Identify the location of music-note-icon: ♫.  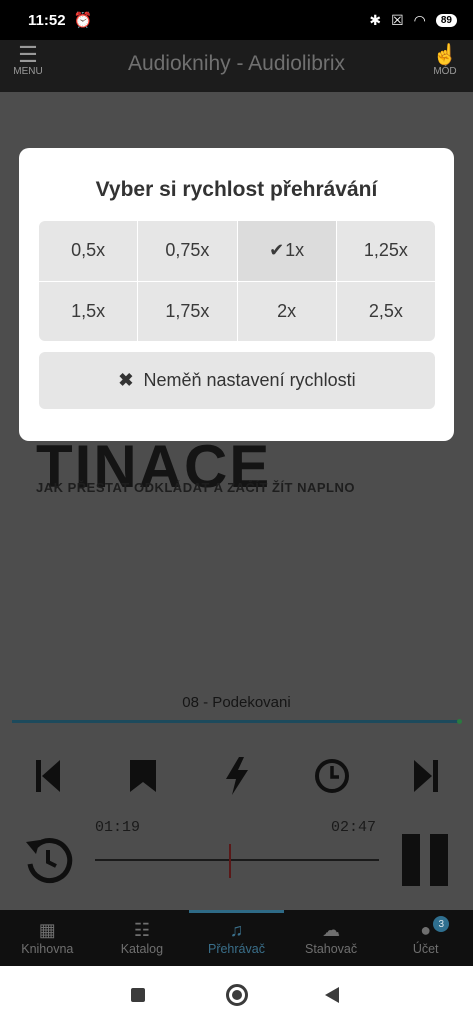
(236, 929).